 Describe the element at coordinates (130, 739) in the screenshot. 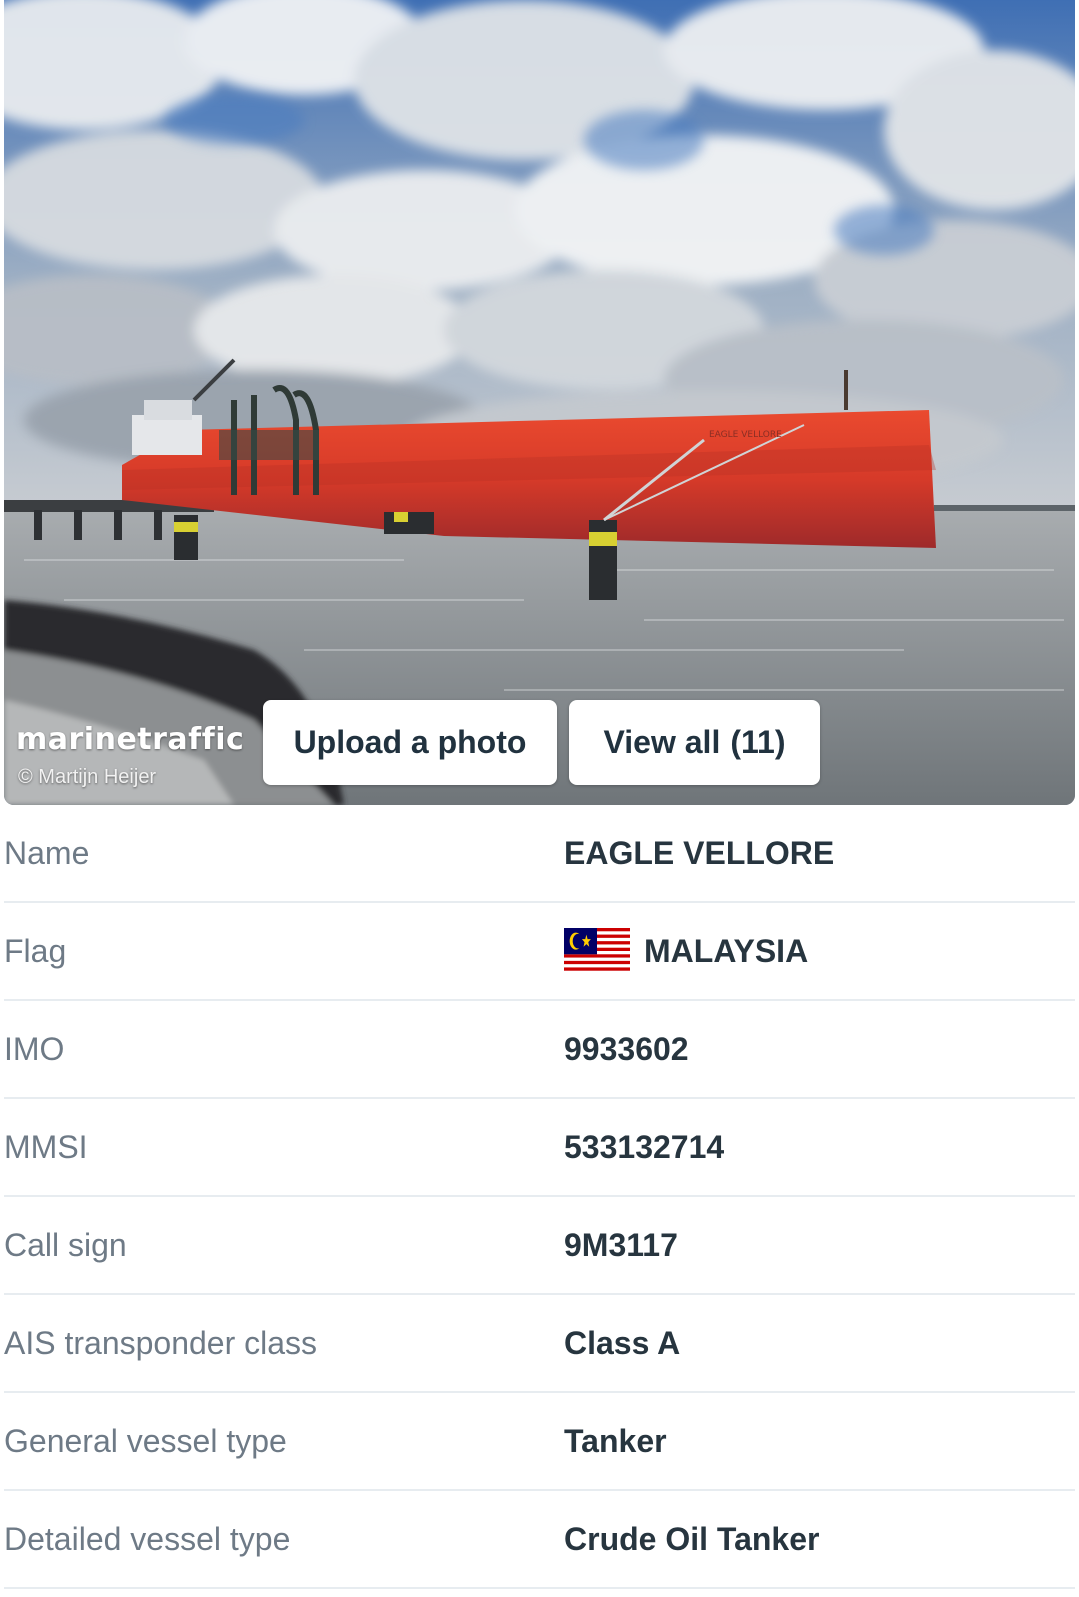

I see `marinetraffic-watermark: marinetraffic` at that location.